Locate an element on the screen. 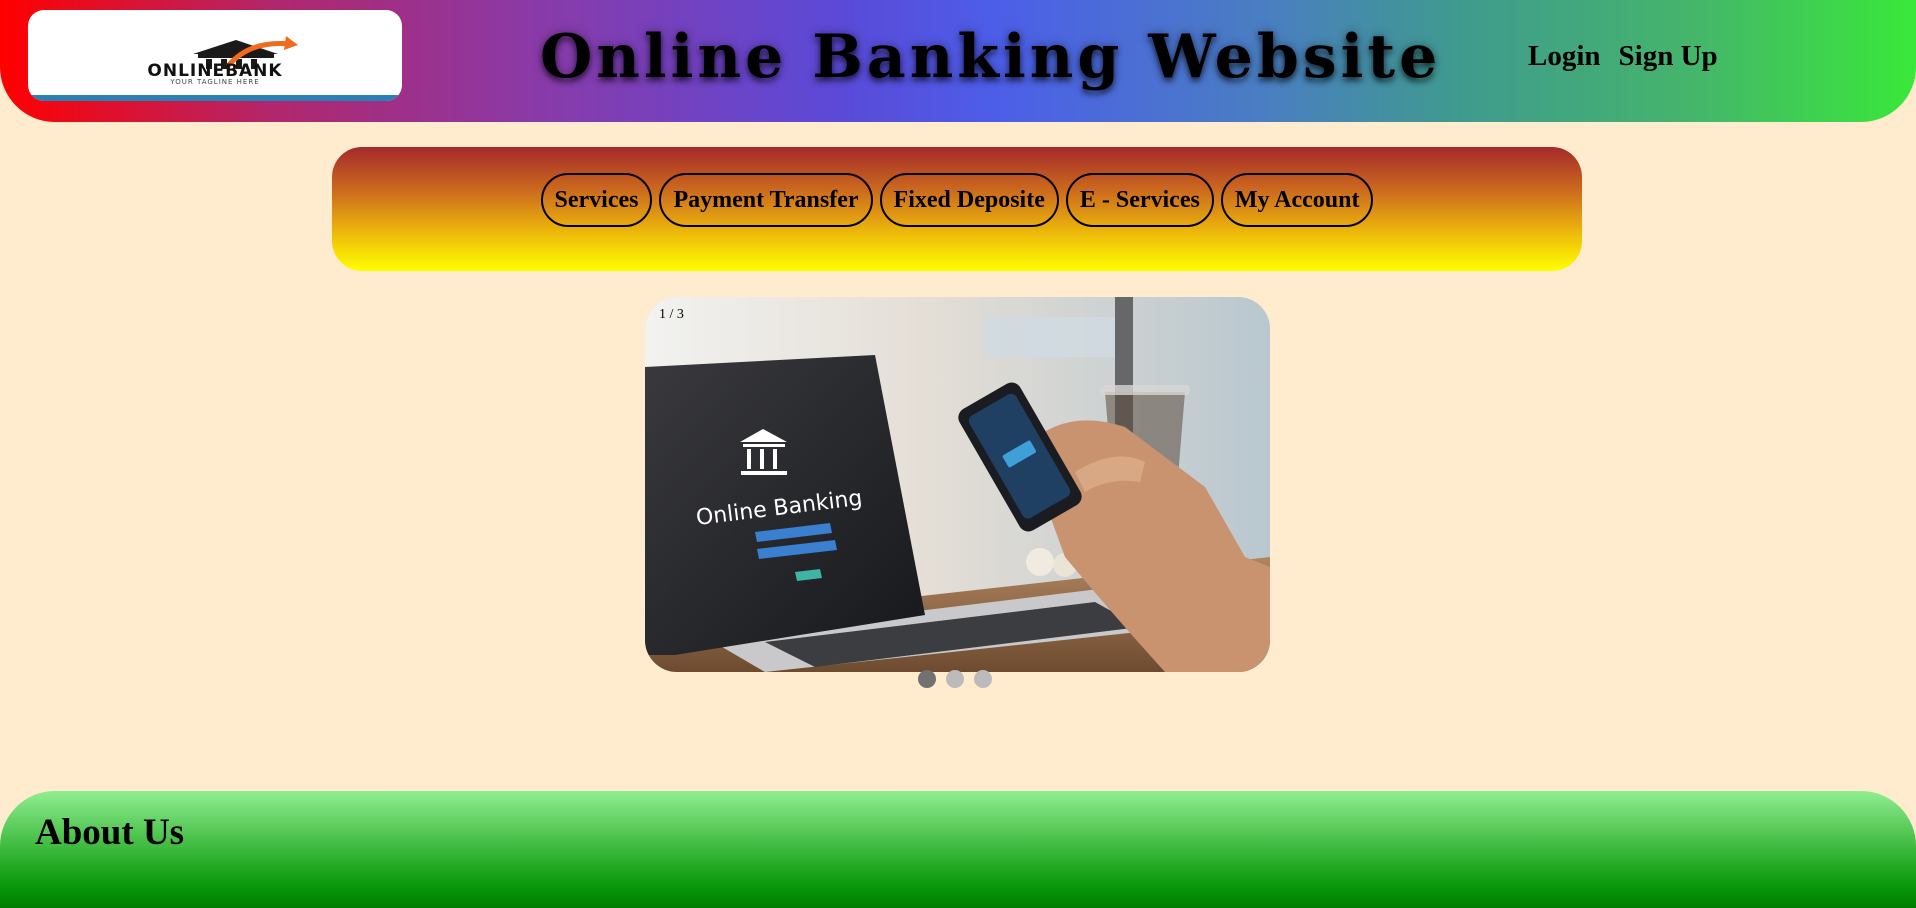 The image size is (1916, 908). bank-building-icon is located at coordinates (245, 52).